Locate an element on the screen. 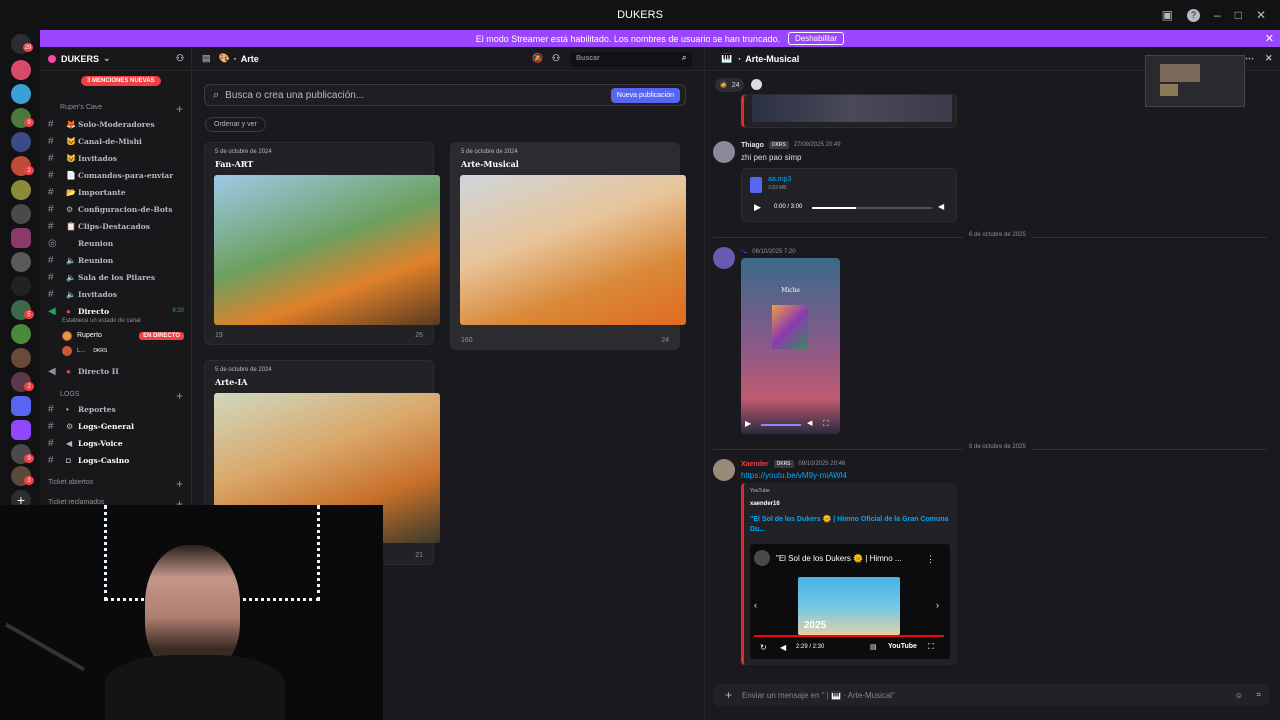  add-member-icon: ⚇ is located at coordinates (180, 58).